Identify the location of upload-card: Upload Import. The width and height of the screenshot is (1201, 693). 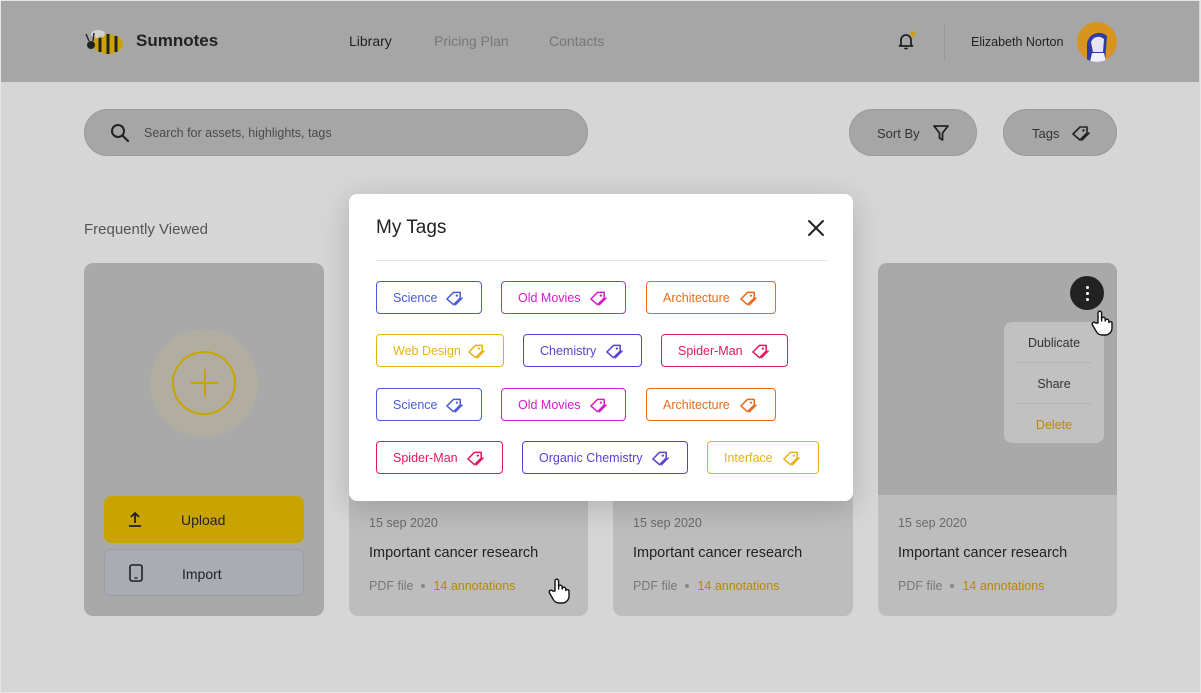
(204, 439).